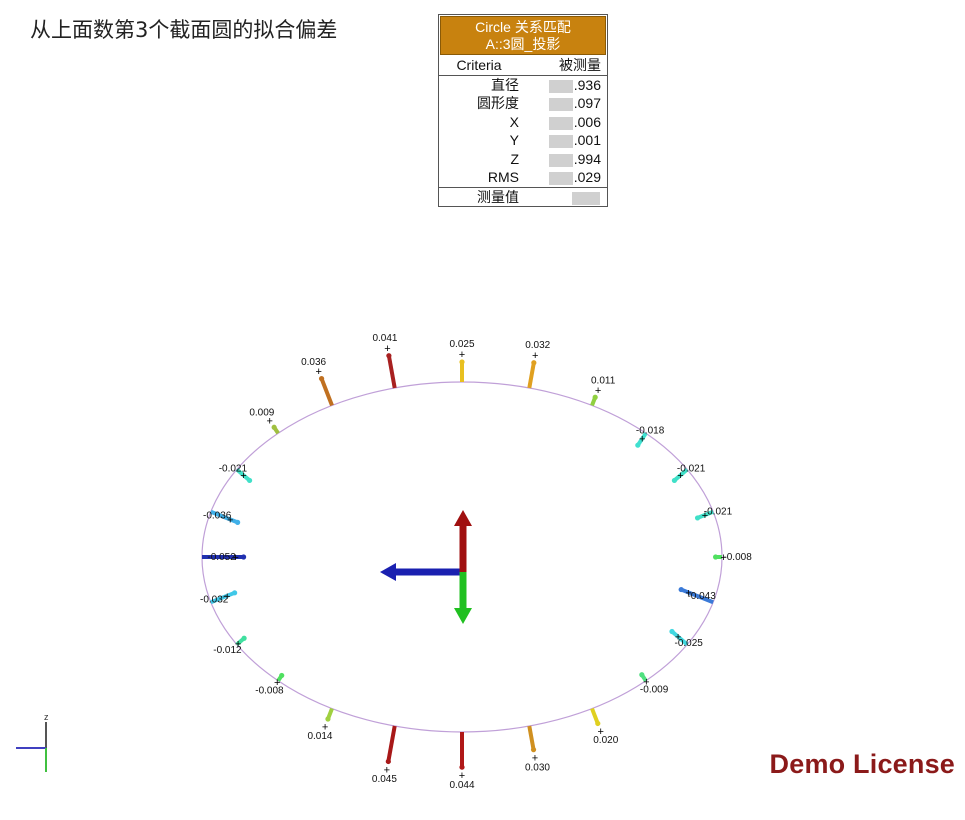  I want to click on deviation-label: -0.009, so click(654, 690).